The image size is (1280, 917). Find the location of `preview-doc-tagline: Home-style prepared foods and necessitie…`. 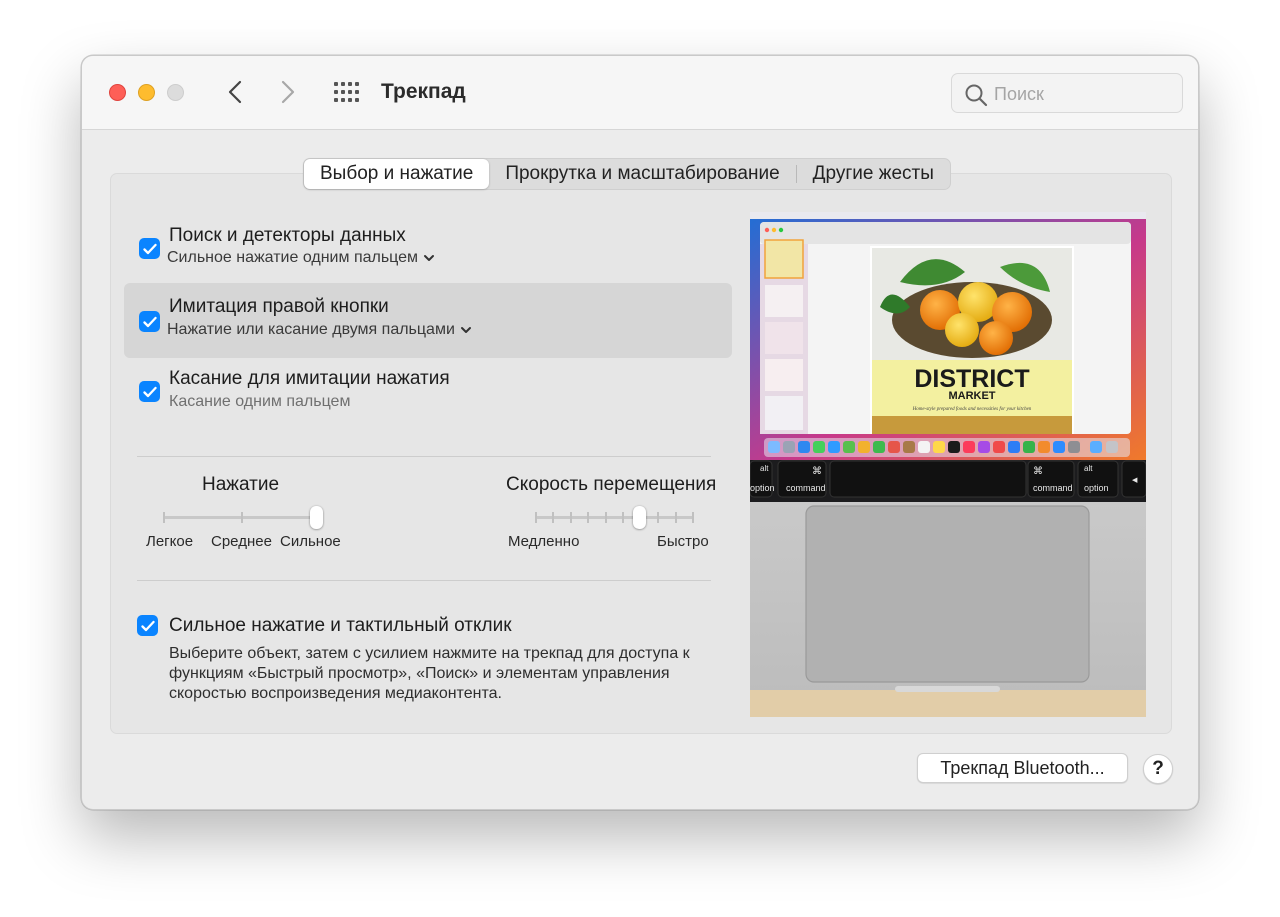

preview-doc-tagline: Home-style prepared foods and necessitie… is located at coordinates (972, 409).